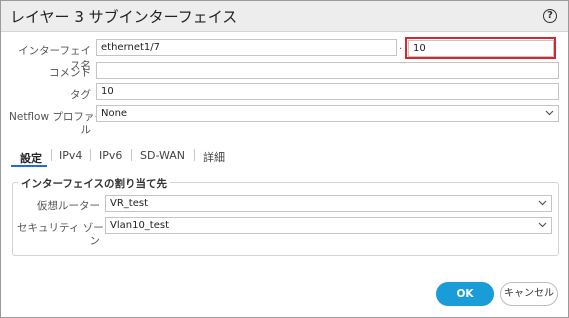 This screenshot has height=318, width=569. Describe the element at coordinates (214, 157) in the screenshot. I see `tab-advanced: 詳細` at that location.